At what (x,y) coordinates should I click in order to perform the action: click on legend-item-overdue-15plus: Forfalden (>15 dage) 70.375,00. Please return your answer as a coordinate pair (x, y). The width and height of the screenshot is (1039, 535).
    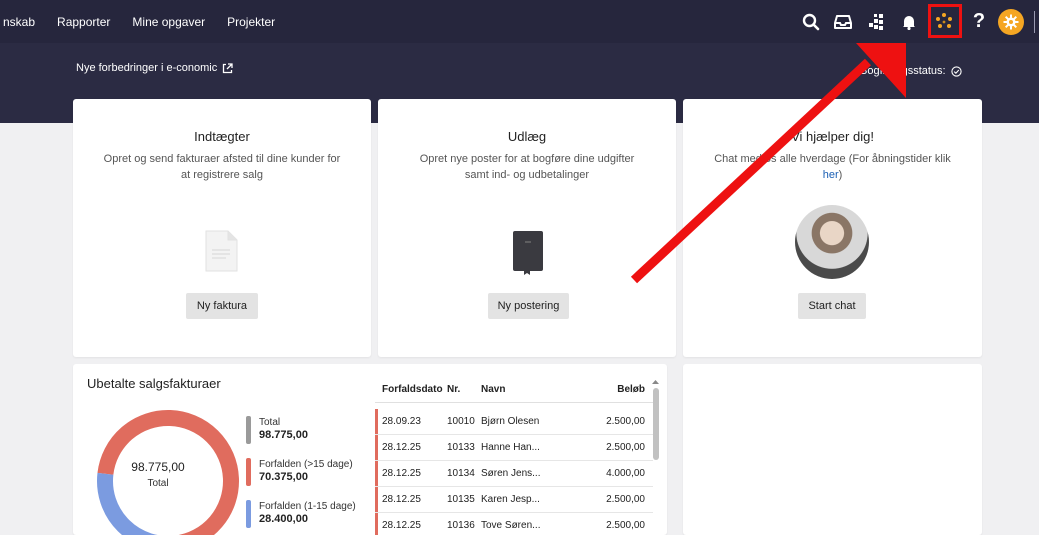
    Looking at the image, I should click on (299, 472).